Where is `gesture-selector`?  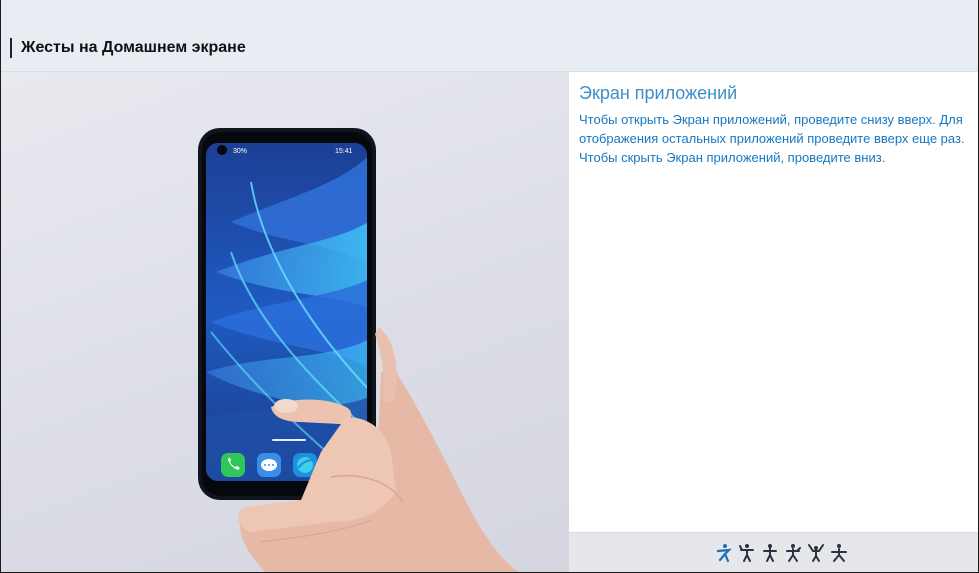 gesture-selector is located at coordinates (773, 552).